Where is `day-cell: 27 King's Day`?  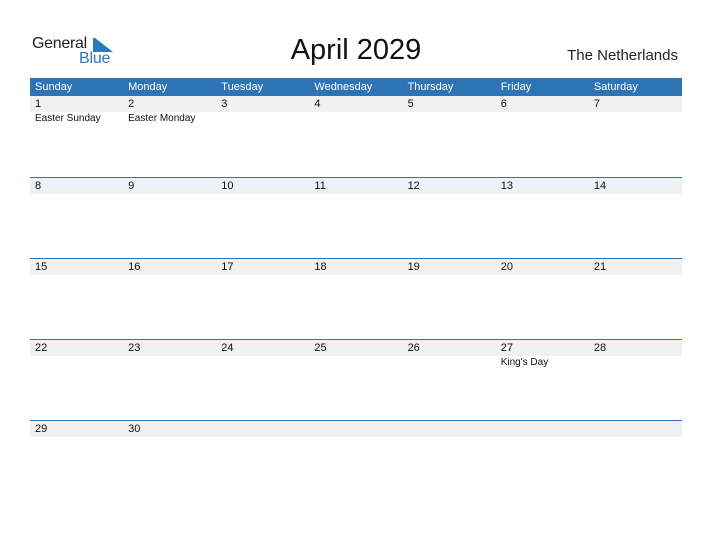
day-cell: 27 King's Day is located at coordinates (542, 354).